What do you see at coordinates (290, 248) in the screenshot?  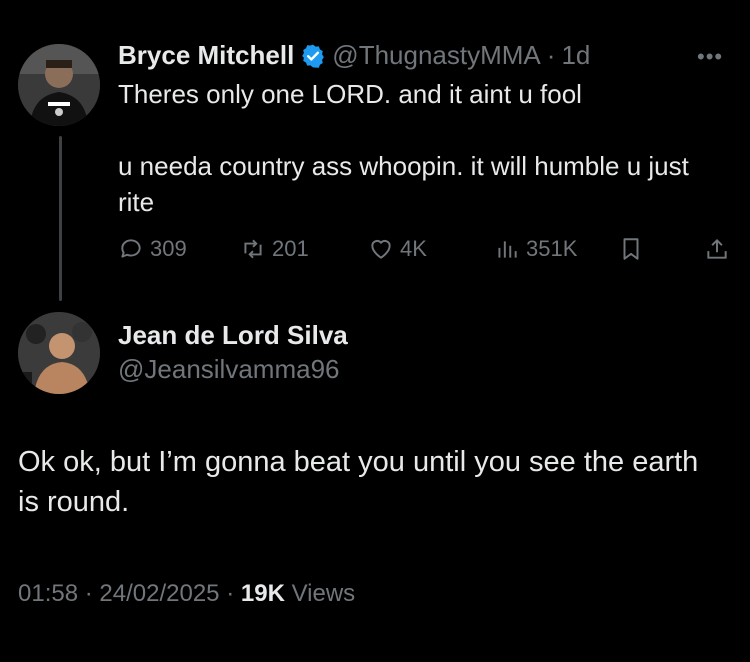 I see `repost-count: 201` at bounding box center [290, 248].